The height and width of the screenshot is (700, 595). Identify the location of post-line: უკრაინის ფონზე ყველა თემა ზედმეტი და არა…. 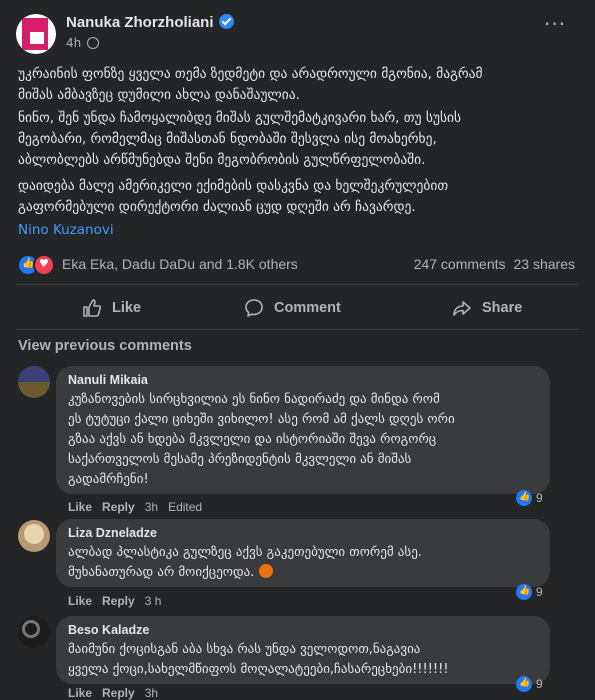
(250, 74).